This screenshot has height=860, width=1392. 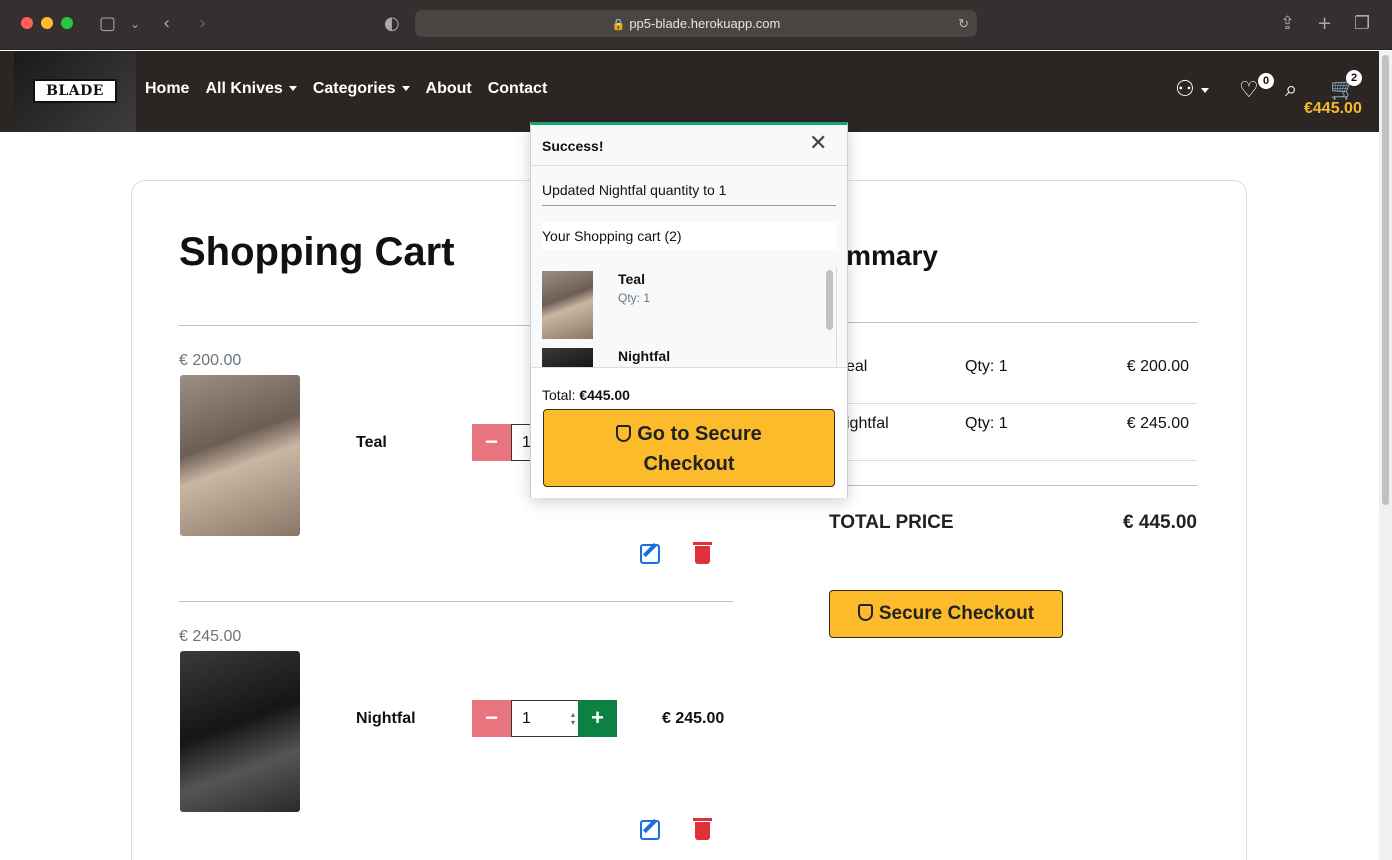 What do you see at coordinates (47, 23) in the screenshot?
I see `minimize-window-button` at bounding box center [47, 23].